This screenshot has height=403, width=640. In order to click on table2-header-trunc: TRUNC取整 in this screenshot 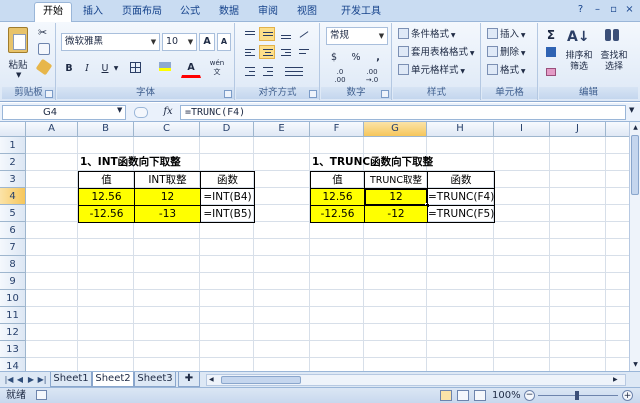, I will do `click(396, 180)`.